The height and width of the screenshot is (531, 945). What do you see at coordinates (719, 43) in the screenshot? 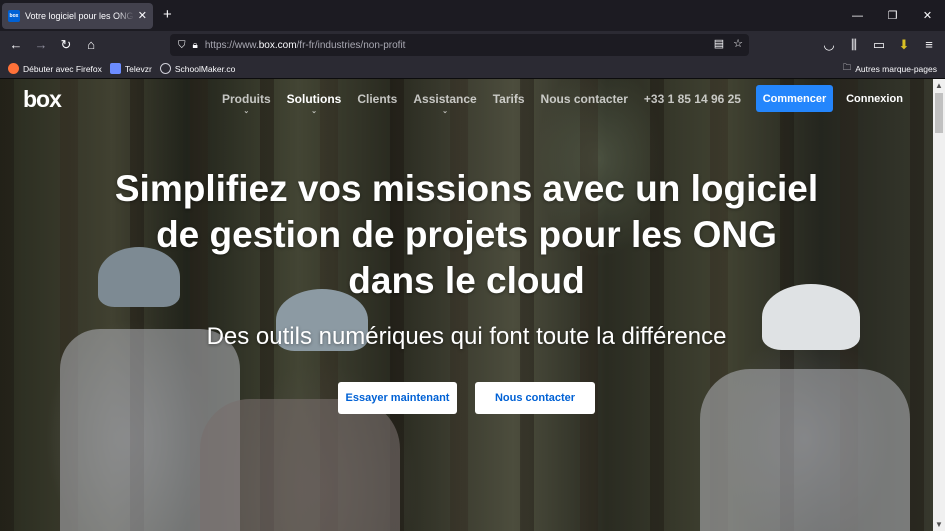
I see `reader-view-icon: ▤` at bounding box center [719, 43].